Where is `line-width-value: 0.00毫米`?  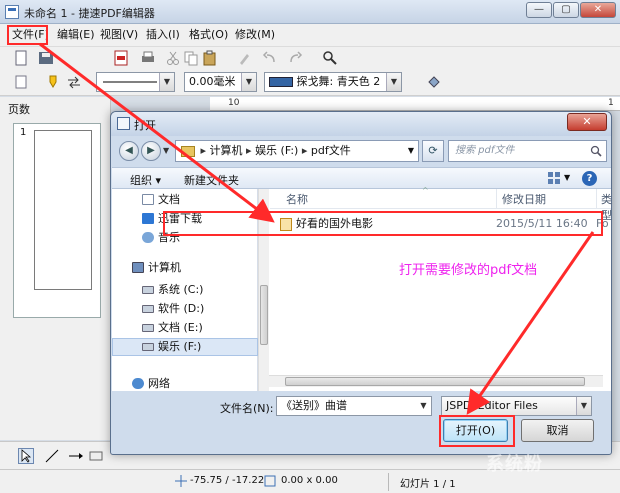 line-width-value: 0.00毫米 is located at coordinates (212, 81).